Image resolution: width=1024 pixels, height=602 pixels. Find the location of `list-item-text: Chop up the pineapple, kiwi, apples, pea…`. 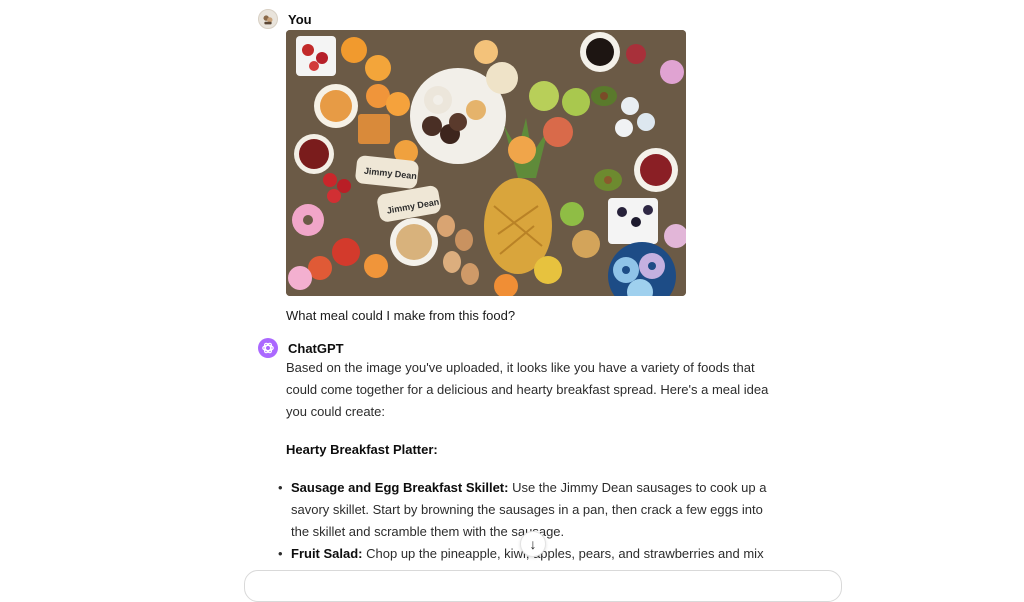

list-item-text: Chop up the pineapple, kiwi, apples, pea… is located at coordinates (563, 553).